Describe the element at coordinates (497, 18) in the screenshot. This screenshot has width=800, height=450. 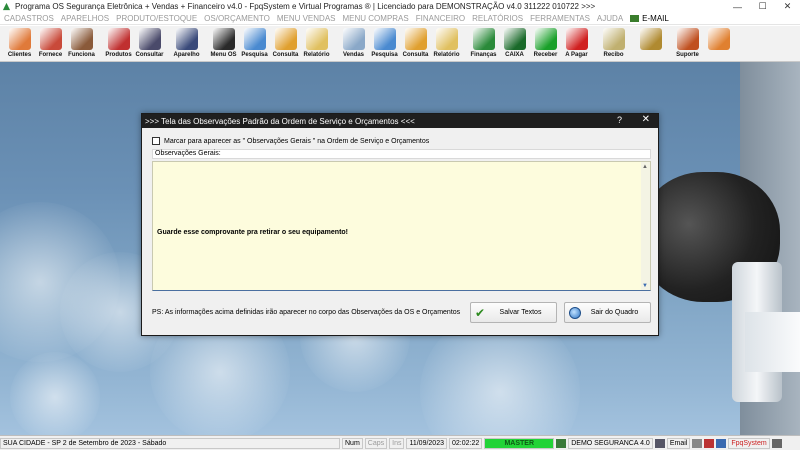
I see `menu-relatorios: RELATÓRIOS` at that location.